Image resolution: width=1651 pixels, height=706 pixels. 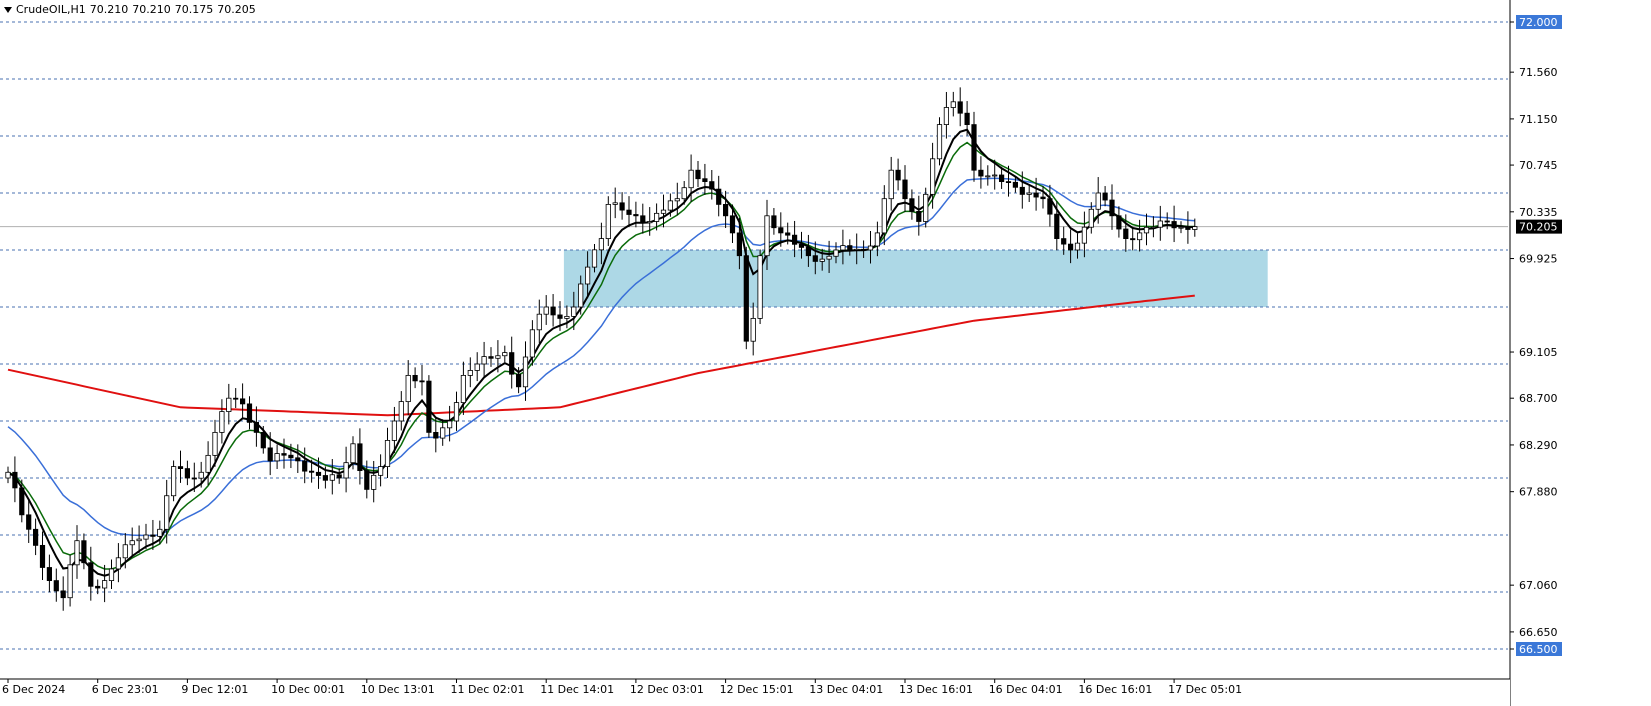 What do you see at coordinates (398, 689) in the screenshot?
I see `time-label: 10 Dec 13:01` at bounding box center [398, 689].